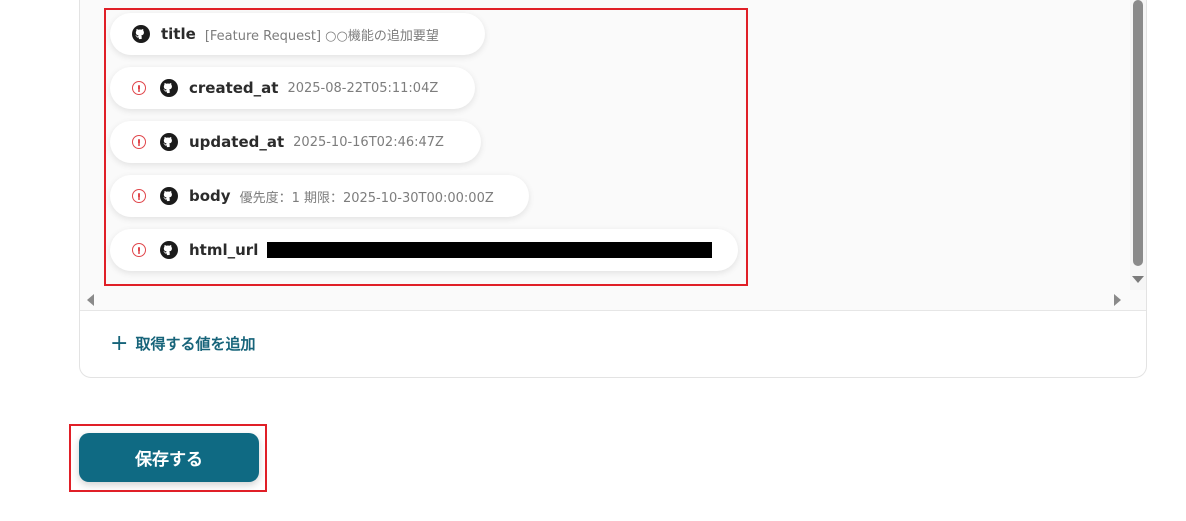 The width and height of the screenshot is (1186, 521). Describe the element at coordinates (90, 300) in the screenshot. I see `scroll-left-arrow-icon` at that location.